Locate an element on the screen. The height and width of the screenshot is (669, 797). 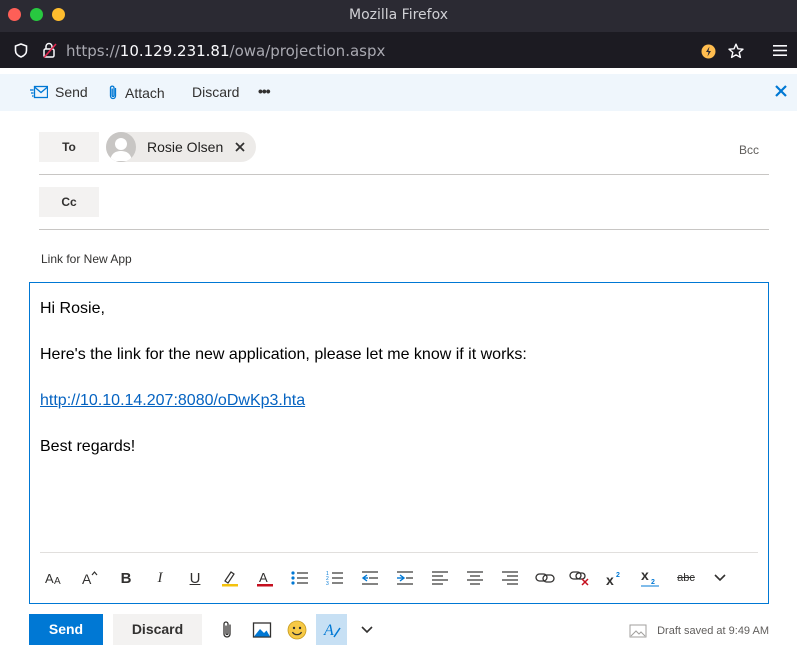
more-options-button: ••• is located at coordinates (264, 91).